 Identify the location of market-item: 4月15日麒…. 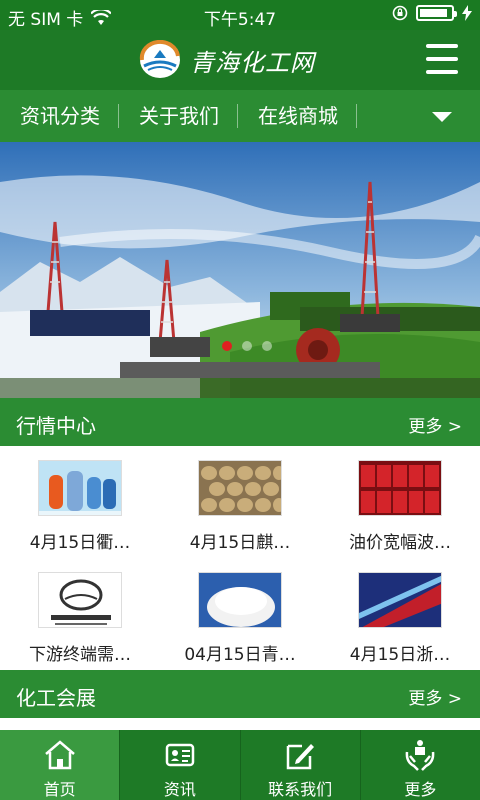
(240, 502).